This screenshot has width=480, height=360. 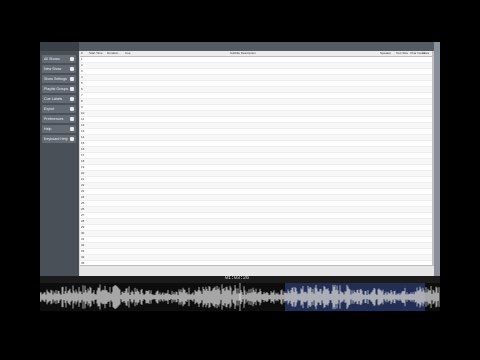 I want to click on sidebar-button-label: Keyboard Help, so click(x=56, y=139).